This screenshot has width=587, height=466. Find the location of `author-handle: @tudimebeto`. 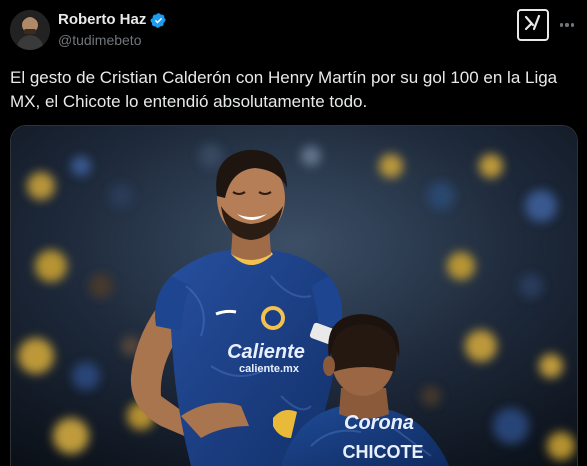

author-handle: @tudimebeto is located at coordinates (99, 40).